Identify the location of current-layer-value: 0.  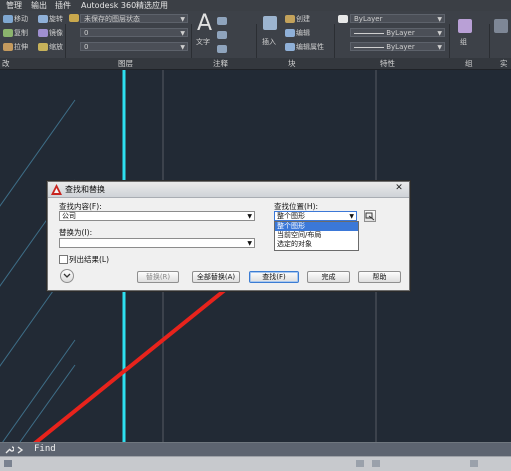
(86, 33).